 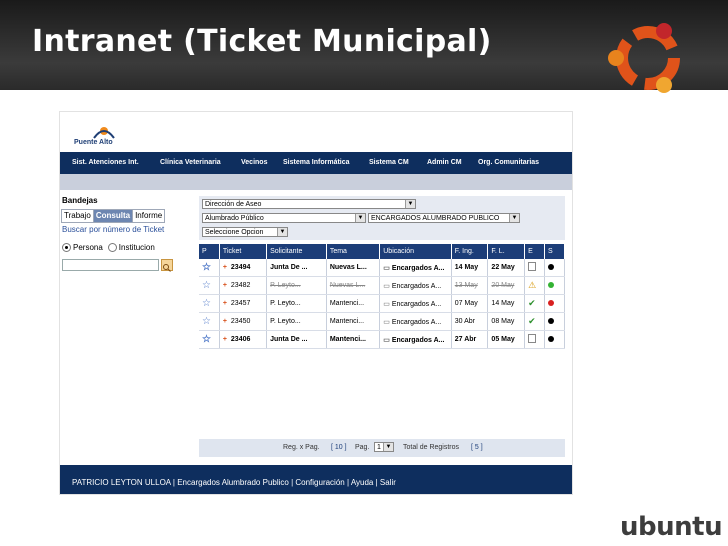 What do you see at coordinates (470, 339) in the screenshot?
I see `fecha-ingreso-cell: 27 Abr` at bounding box center [470, 339].